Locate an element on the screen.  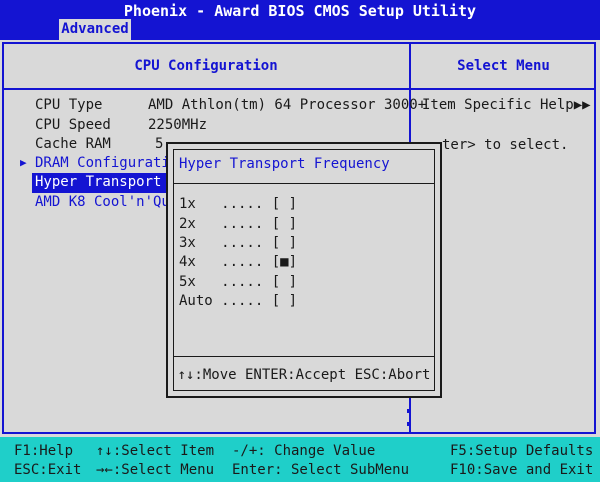
menu-item-hyper-transport: Hyper Transport F is located at coordinates (106, 182).